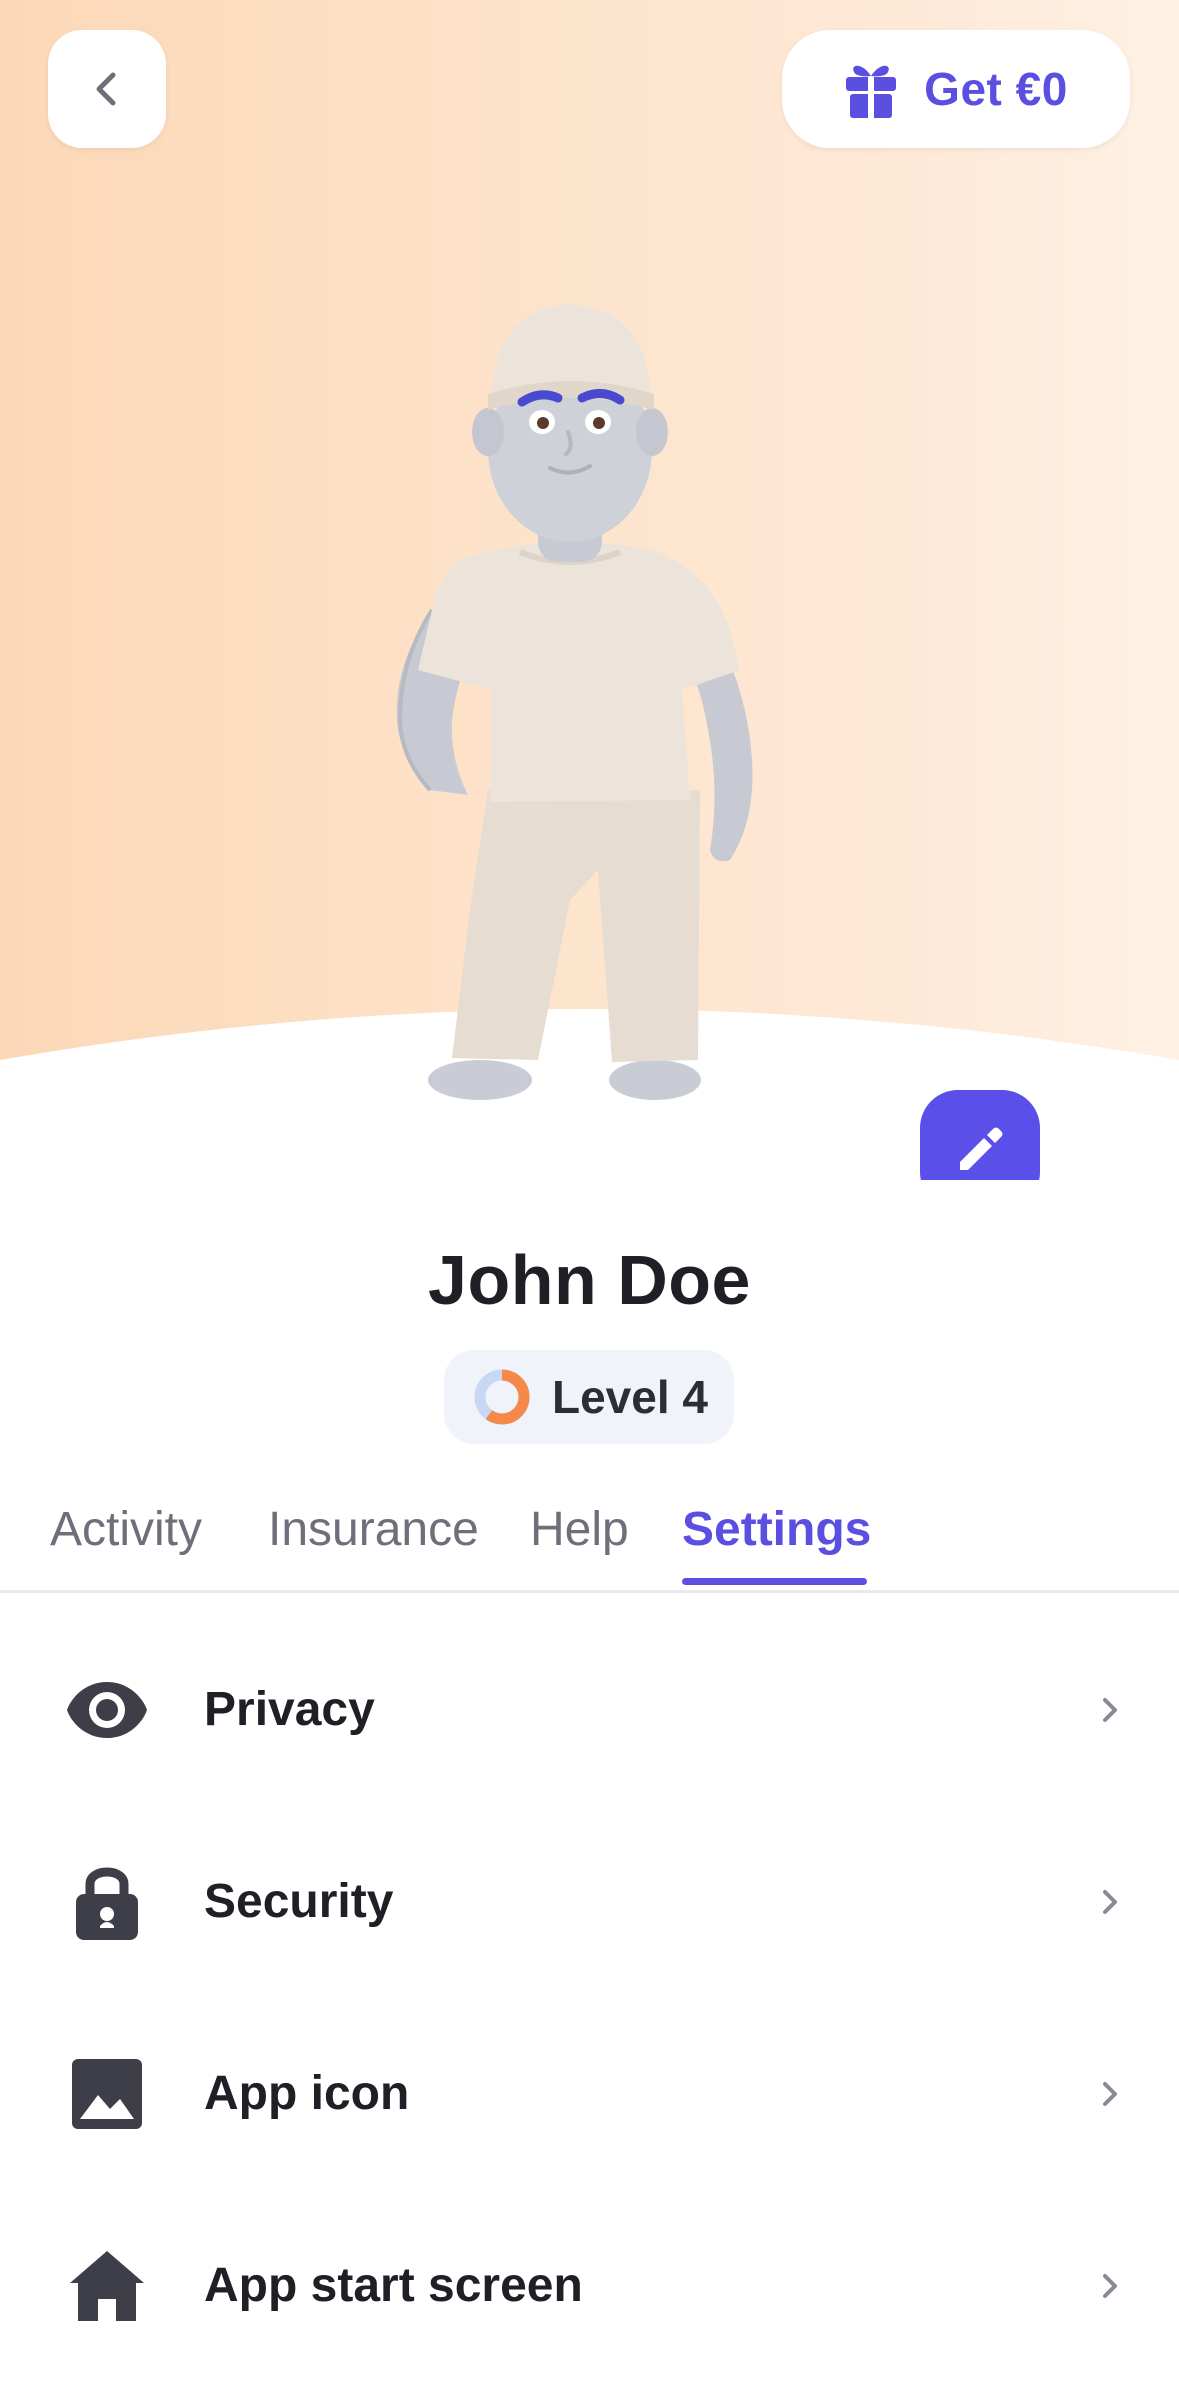 The width and height of the screenshot is (1179, 2396). What do you see at coordinates (373, 1540) in the screenshot?
I see `tab-insurance: Insurance` at bounding box center [373, 1540].